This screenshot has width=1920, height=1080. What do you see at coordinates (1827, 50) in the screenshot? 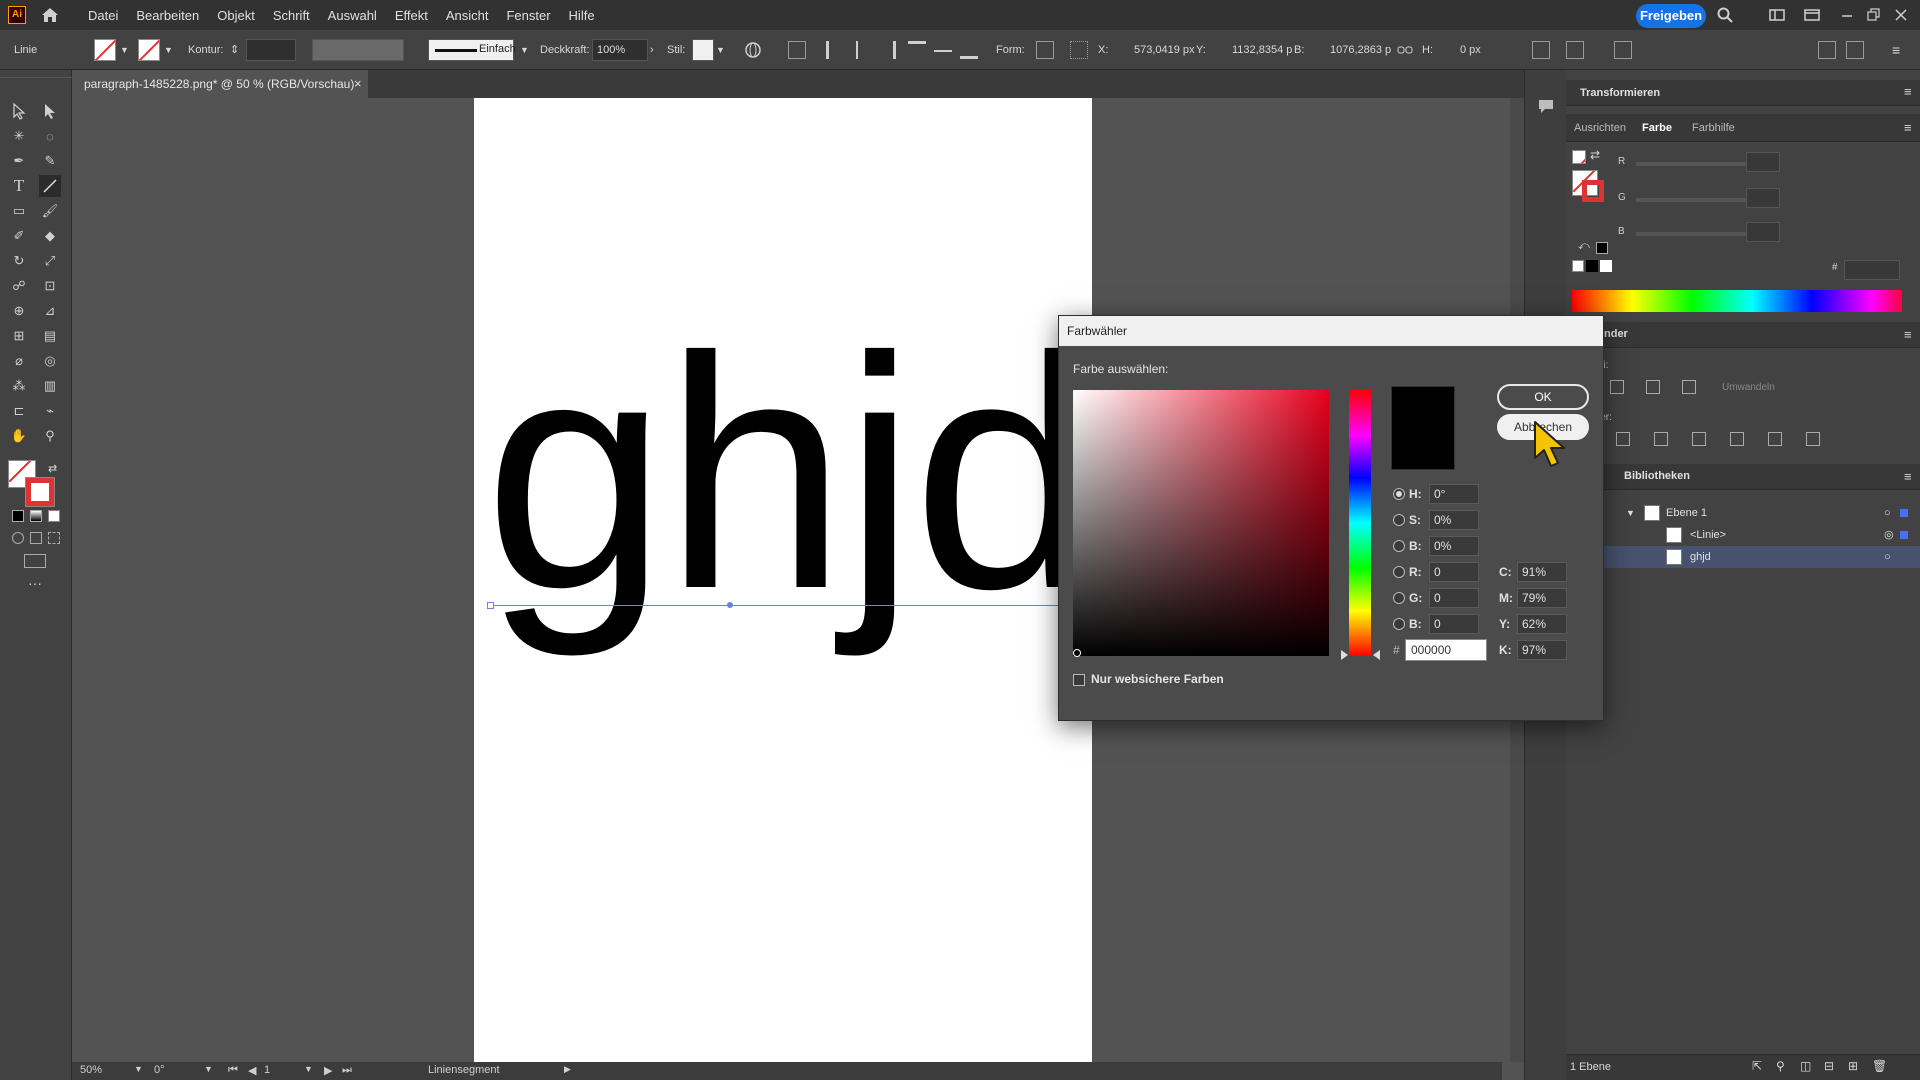
I see `arrange-icon` at bounding box center [1827, 50].